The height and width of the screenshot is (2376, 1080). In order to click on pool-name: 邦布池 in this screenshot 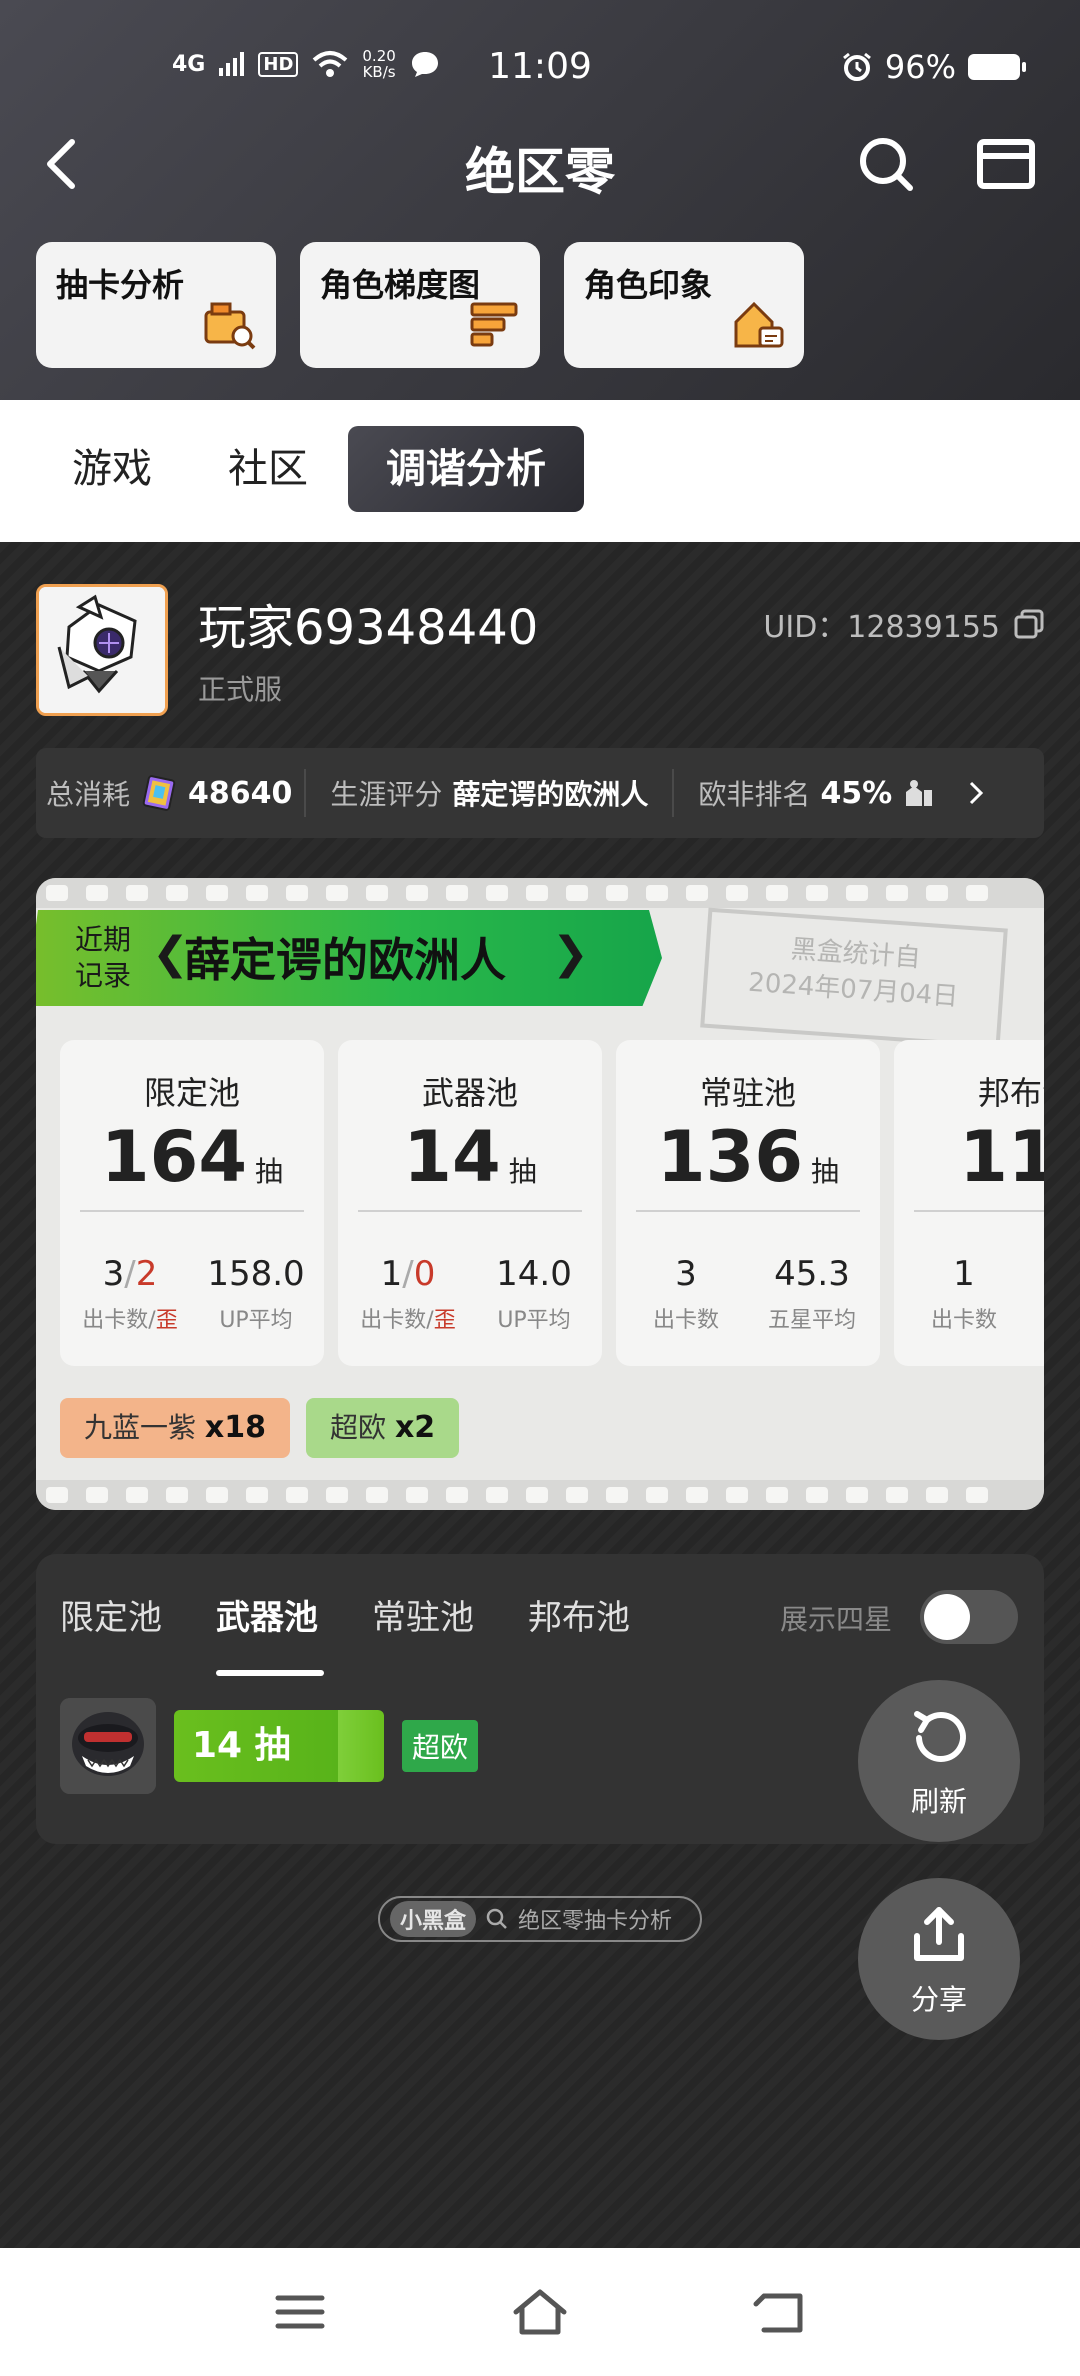, I will do `click(1010, 1093)`.